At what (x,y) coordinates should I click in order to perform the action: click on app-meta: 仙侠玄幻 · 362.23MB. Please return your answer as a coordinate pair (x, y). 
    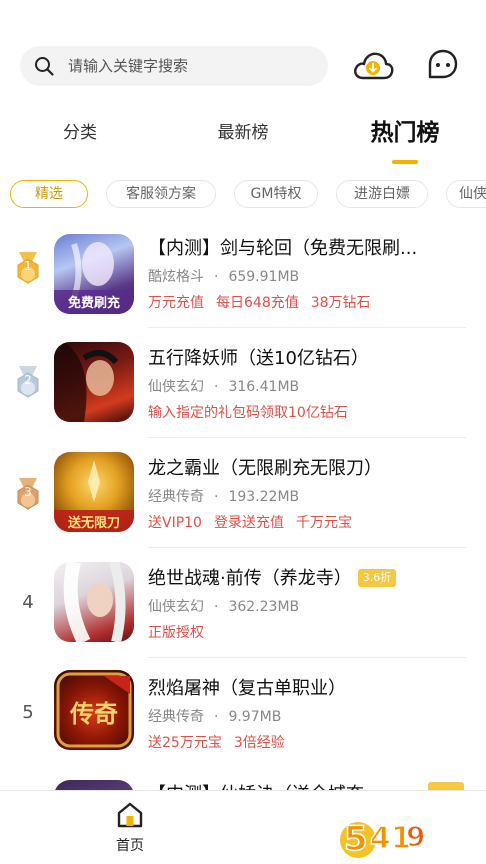
    Looking at the image, I should click on (224, 607).